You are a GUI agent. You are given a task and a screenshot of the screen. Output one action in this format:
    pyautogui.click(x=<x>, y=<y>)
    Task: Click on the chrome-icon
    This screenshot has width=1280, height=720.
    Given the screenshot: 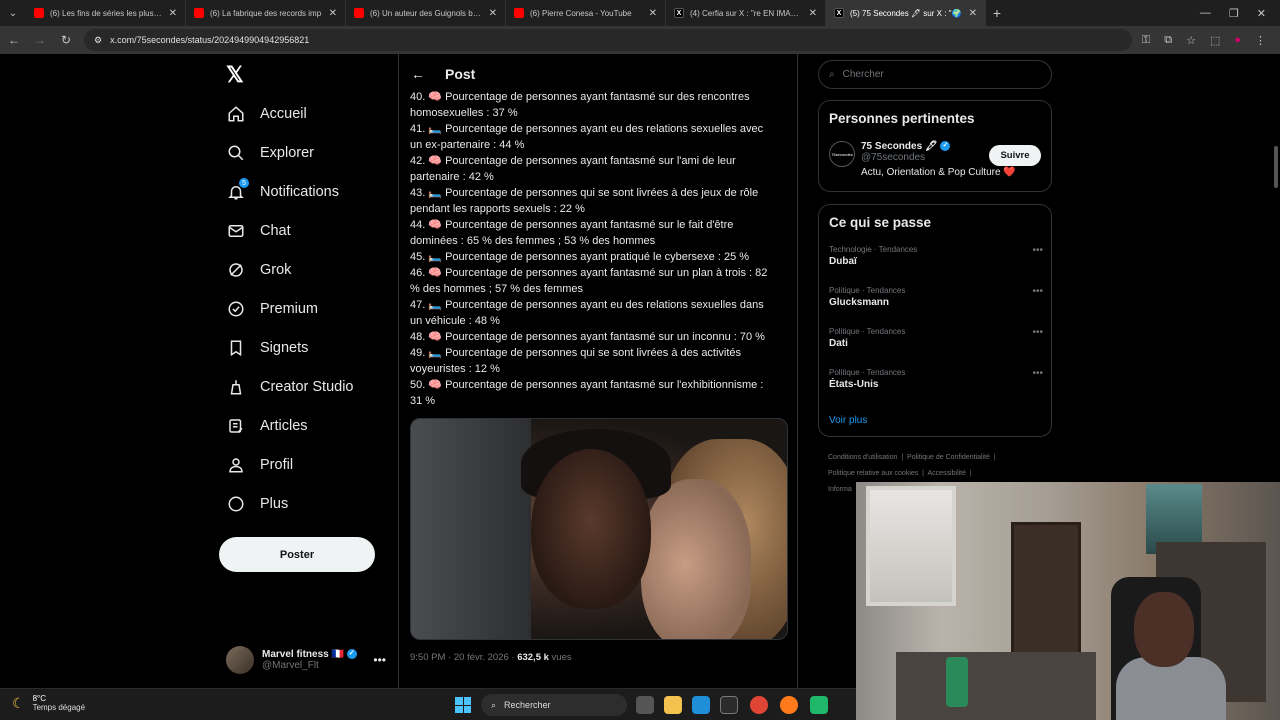 What is the action you would take?
    pyautogui.click(x=759, y=705)
    